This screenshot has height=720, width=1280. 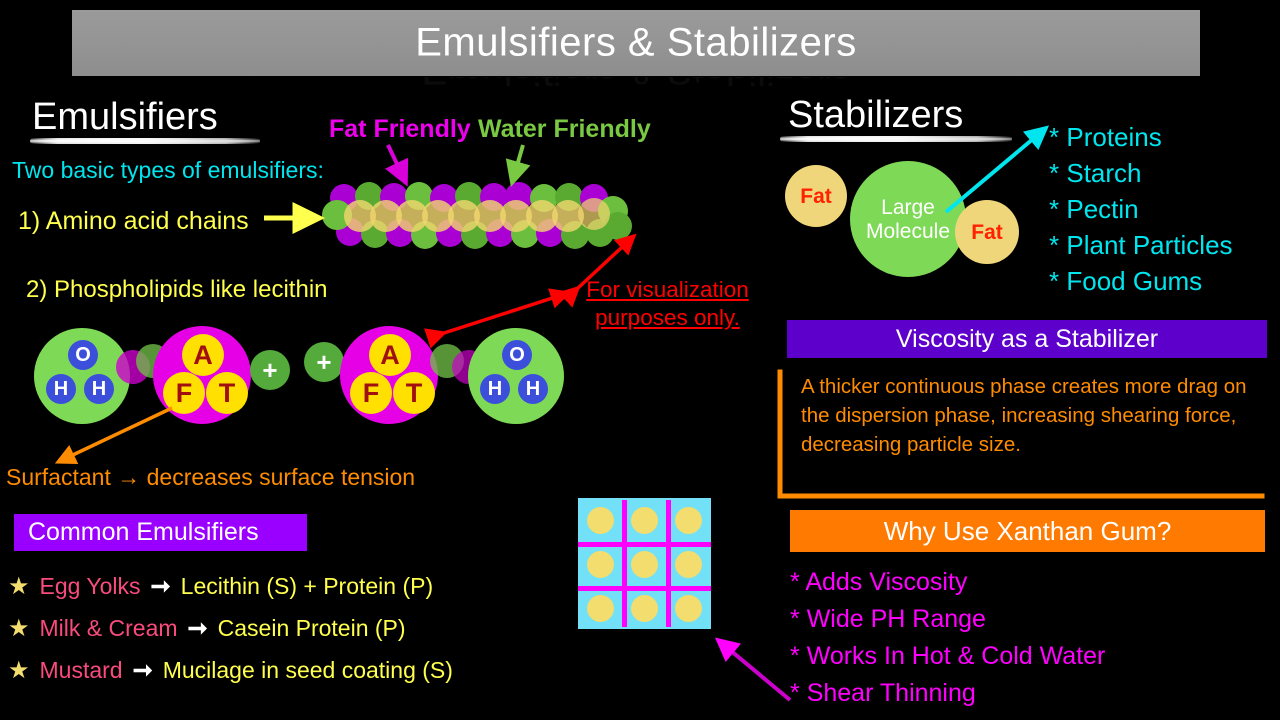 What do you see at coordinates (371, 392) in the screenshot?
I see `f-label-right: F` at bounding box center [371, 392].